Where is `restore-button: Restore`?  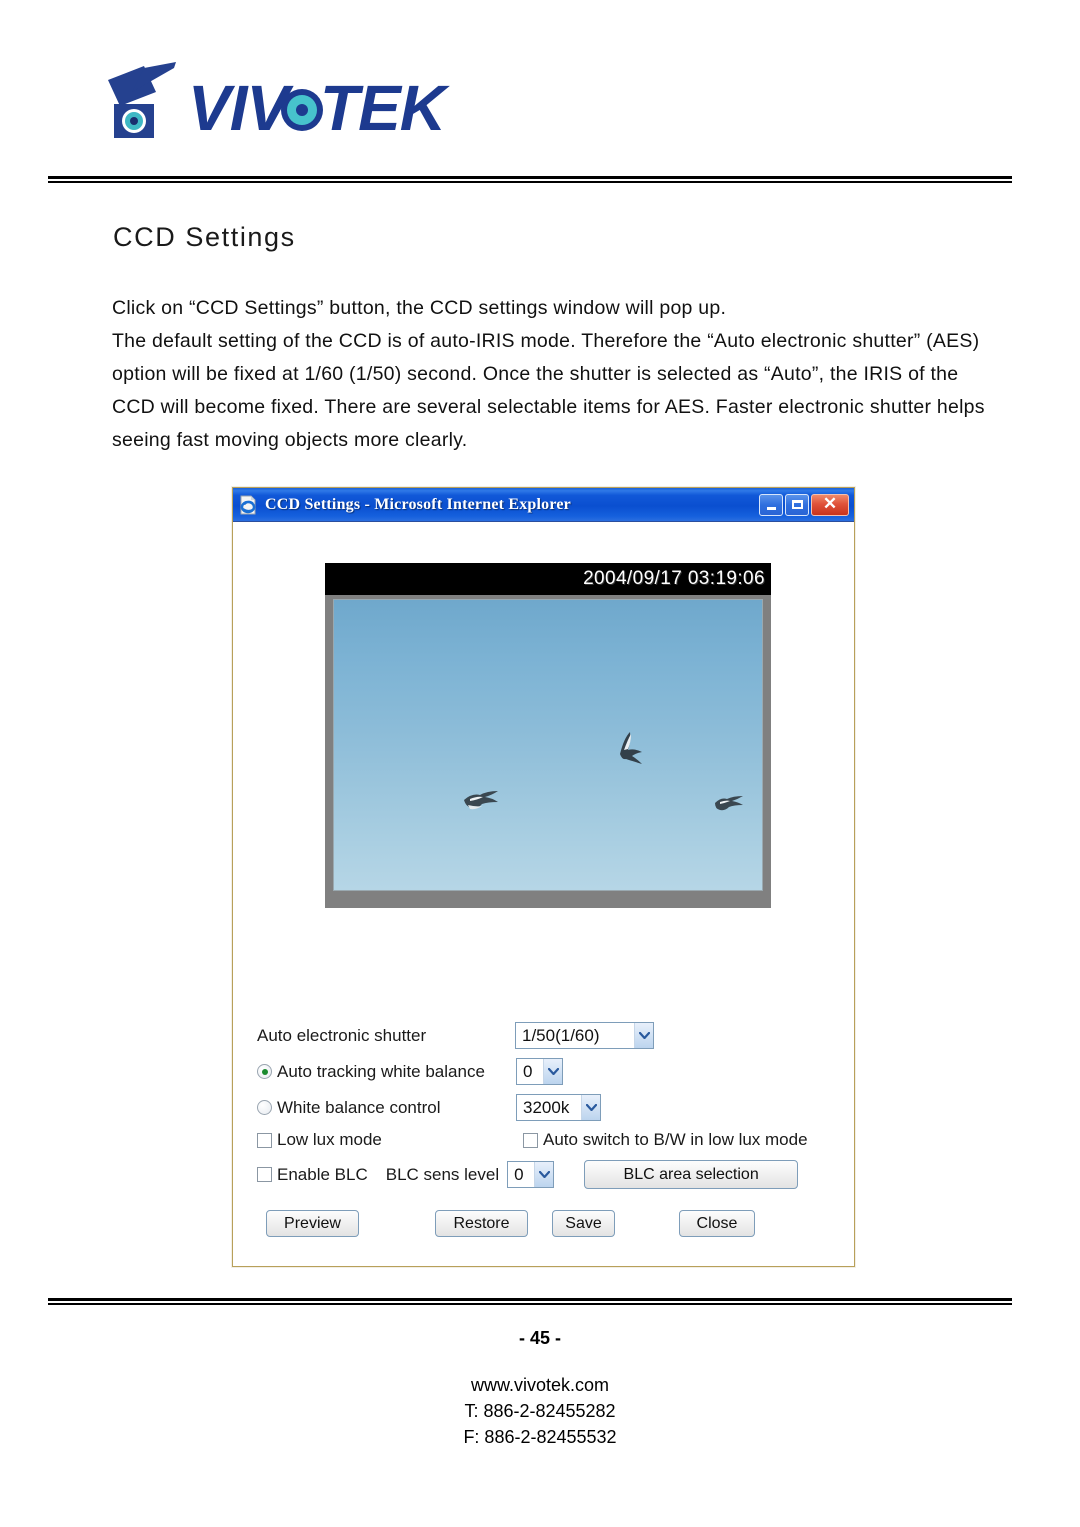
restore-button: Restore is located at coordinates (481, 1223).